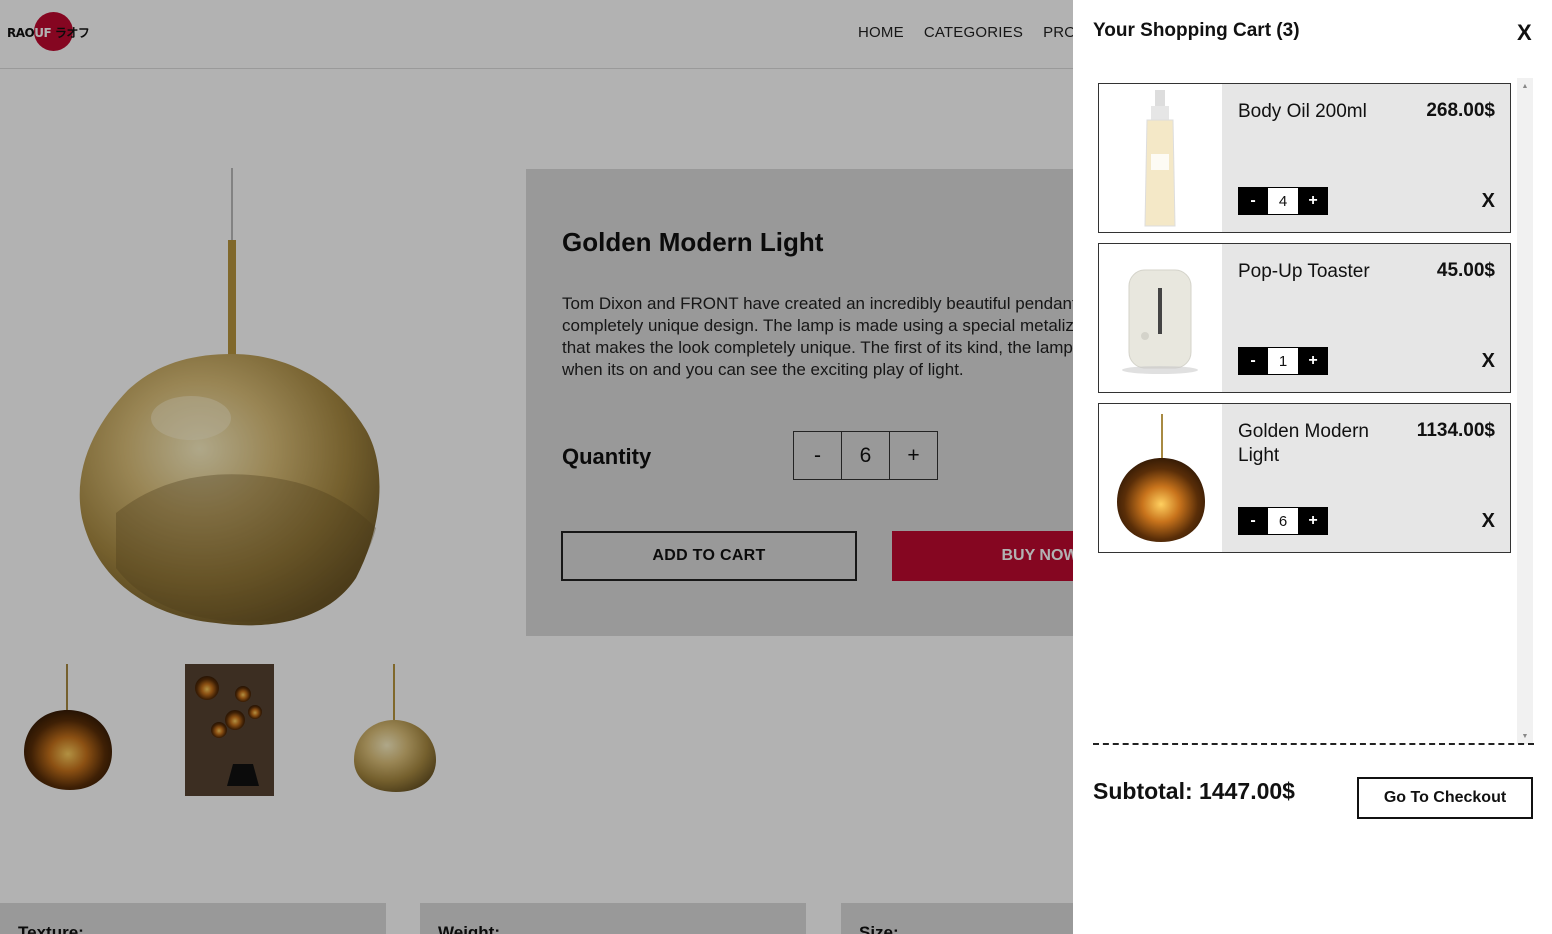  What do you see at coordinates (1304, 158) in the screenshot?
I see `cart-item-body-oil: Body Oil 200ml 268.00$ - 4 + X` at bounding box center [1304, 158].